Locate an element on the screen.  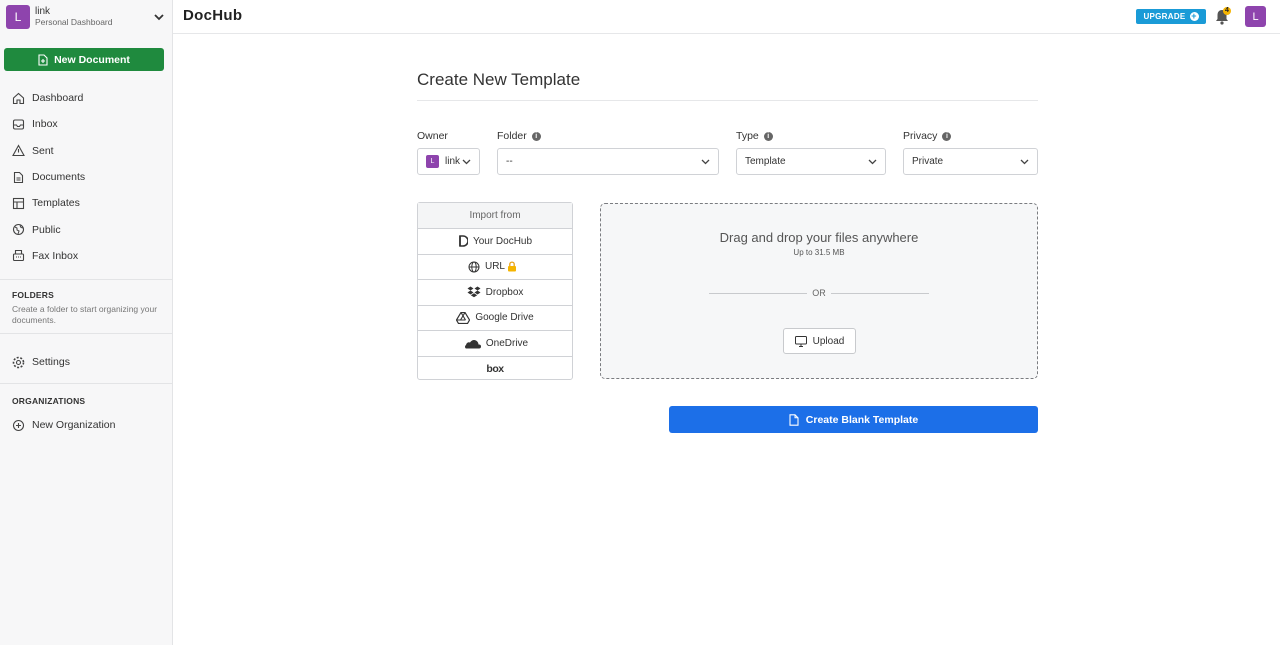
create-blank-template-label: Create Blank Template is located at coordinates (862, 419).